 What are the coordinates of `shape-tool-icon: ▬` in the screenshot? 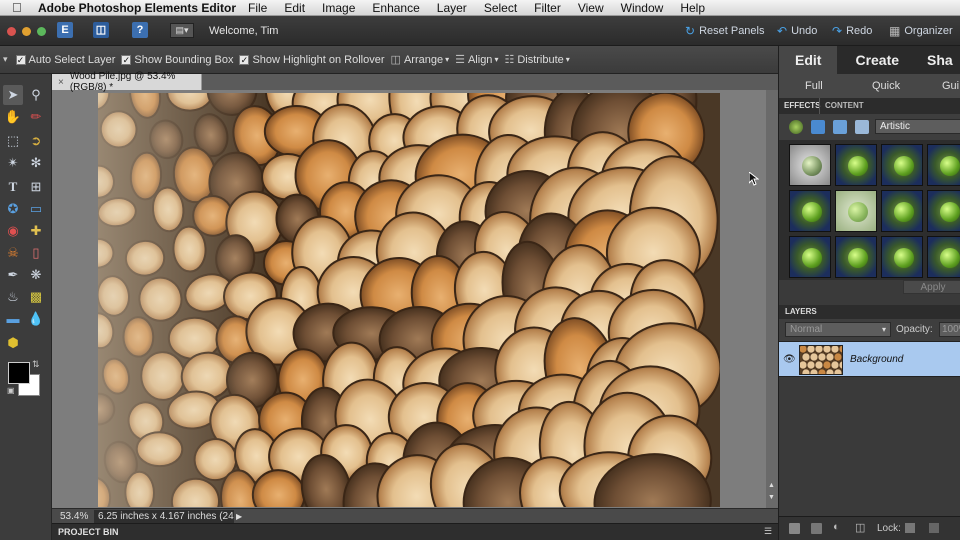 It's located at (13, 319).